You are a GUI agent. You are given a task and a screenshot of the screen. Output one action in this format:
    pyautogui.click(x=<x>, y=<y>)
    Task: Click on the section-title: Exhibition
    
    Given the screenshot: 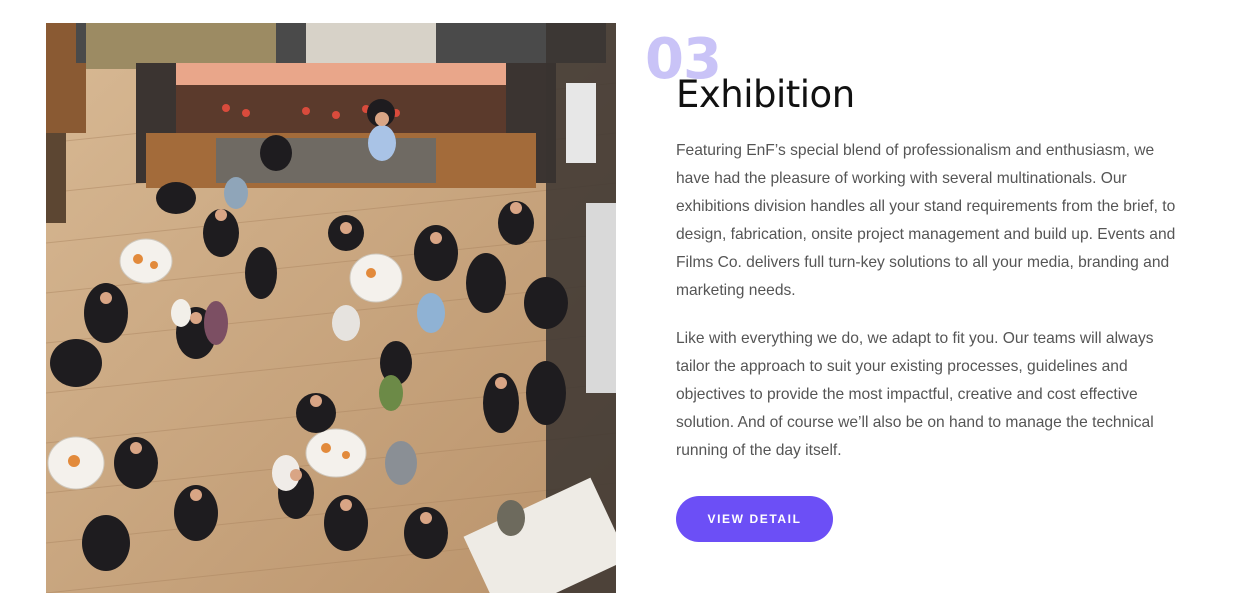 What is the action you would take?
    pyautogui.click(x=765, y=94)
    